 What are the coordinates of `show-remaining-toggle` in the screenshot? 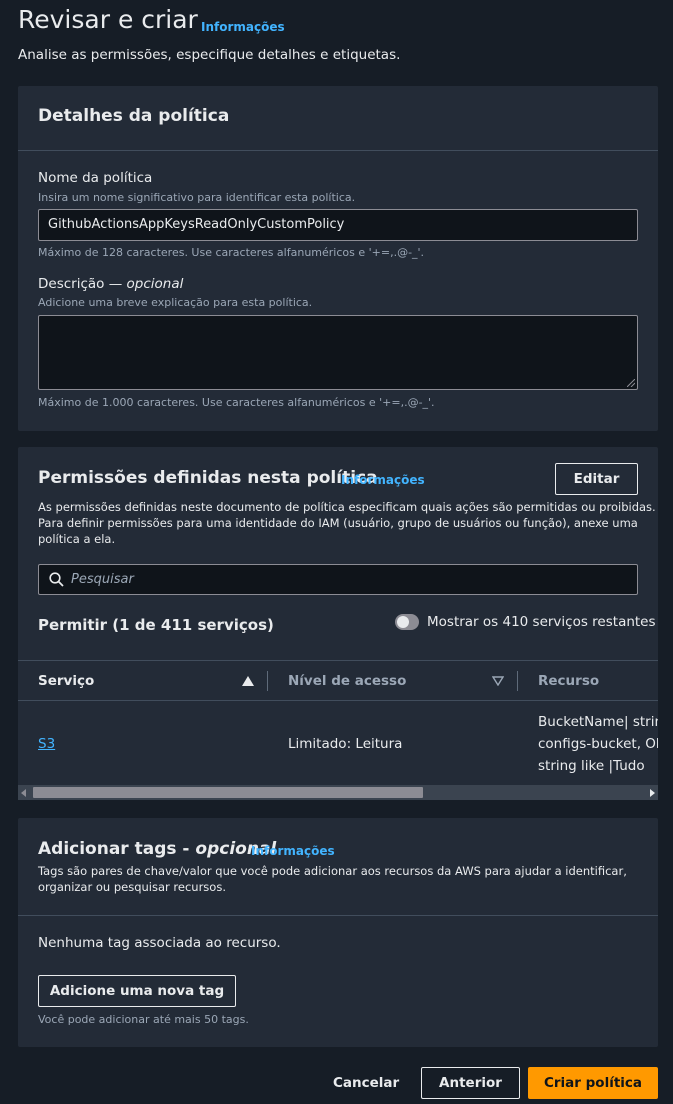 It's located at (407, 622).